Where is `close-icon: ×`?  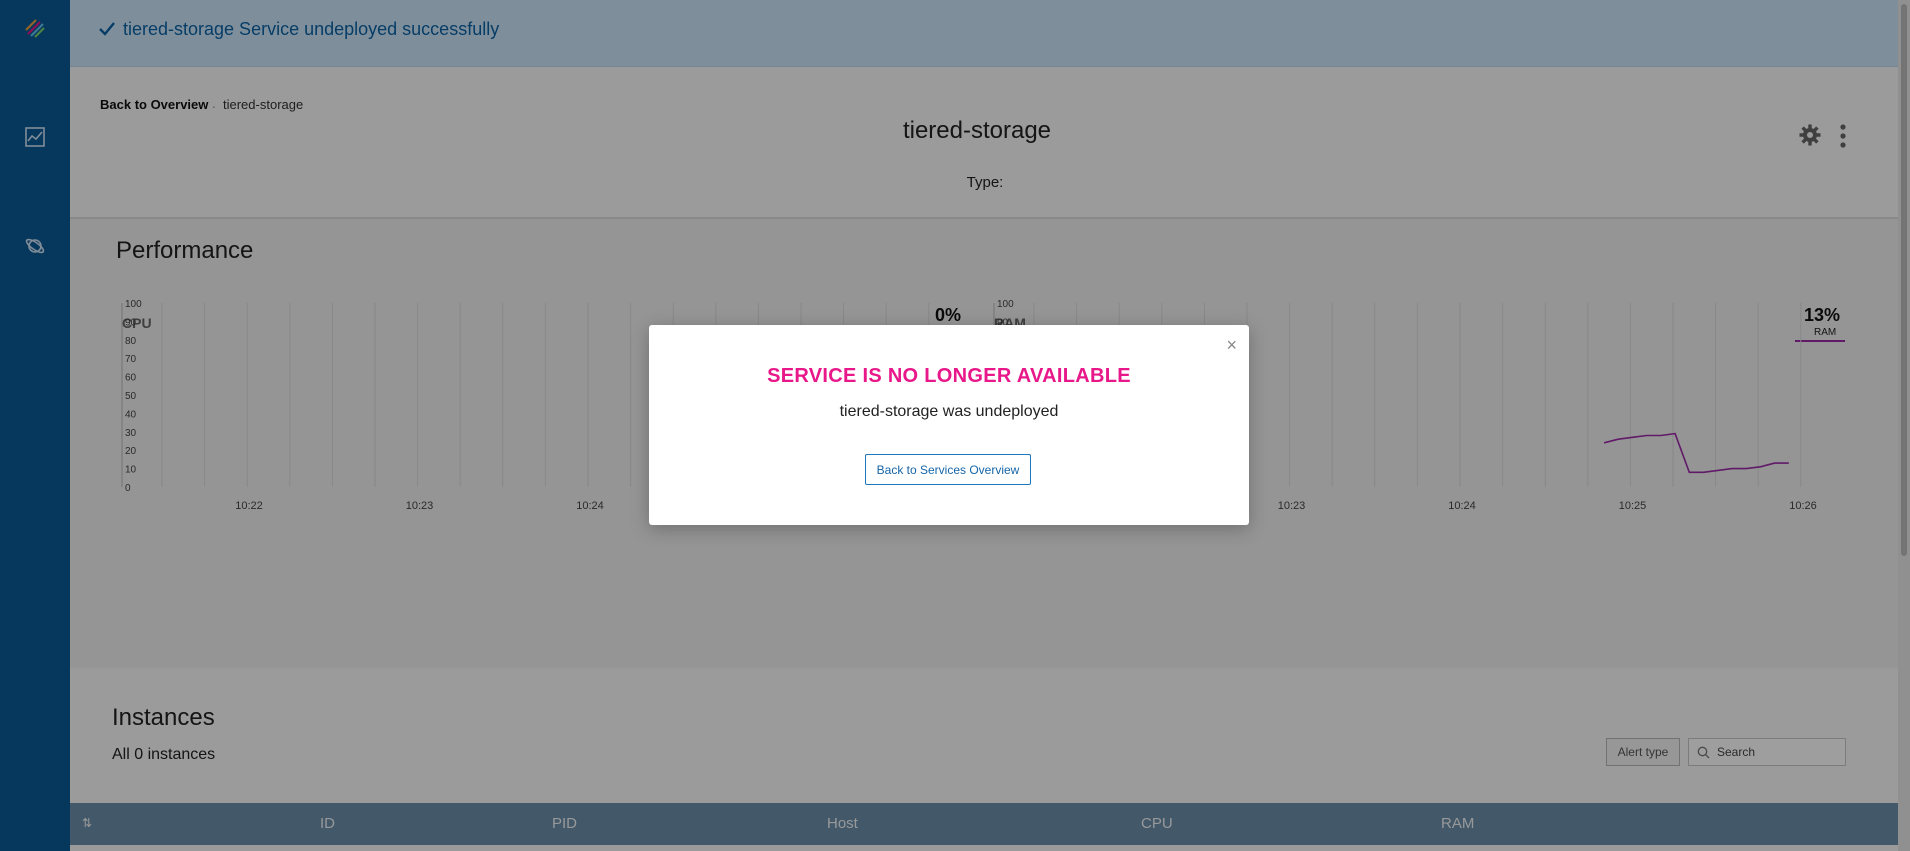 close-icon: × is located at coordinates (1231, 345).